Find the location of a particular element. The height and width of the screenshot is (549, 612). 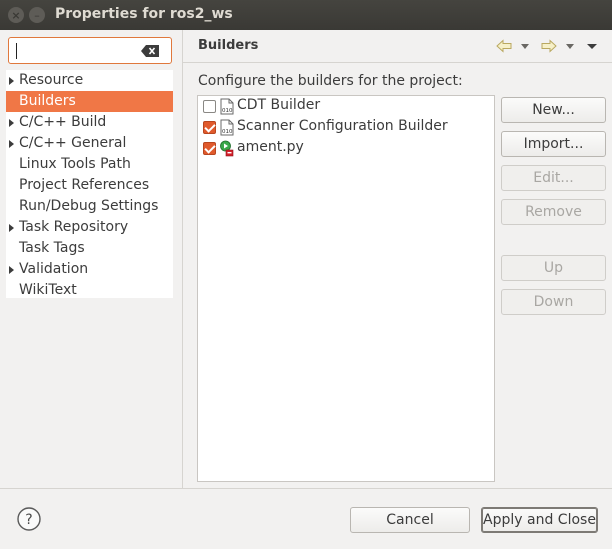

tree-item-linux-tools-path: Linux Tools Path is located at coordinates (89, 164).